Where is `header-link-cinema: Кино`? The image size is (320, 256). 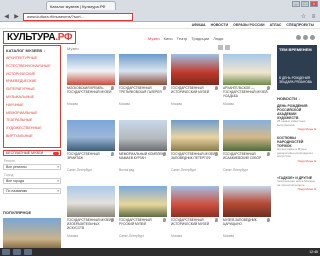
header-link-cinema: Кино is located at coordinates (168, 38).